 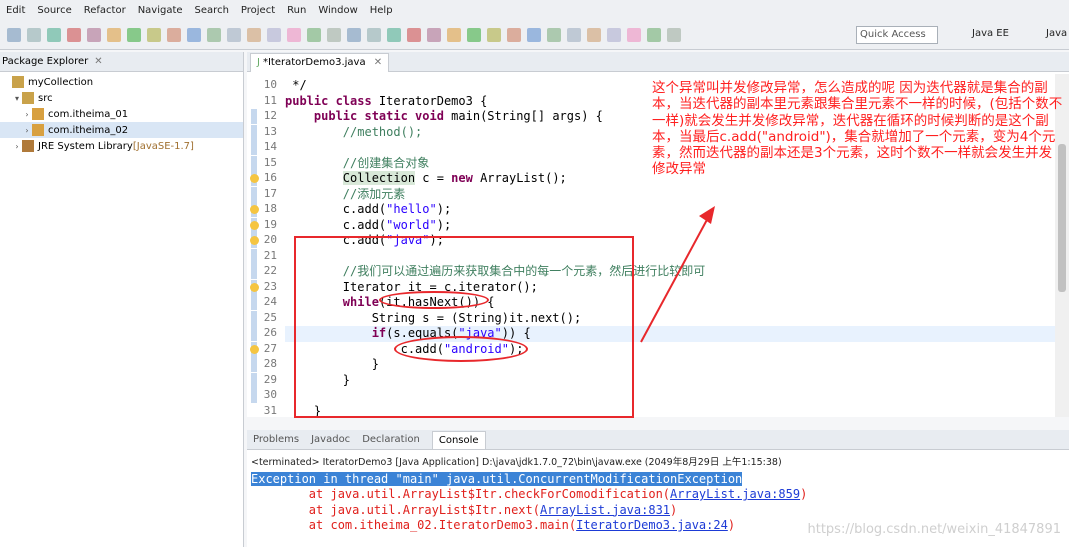 I want to click on line-number: 10, so click(x=270, y=84).